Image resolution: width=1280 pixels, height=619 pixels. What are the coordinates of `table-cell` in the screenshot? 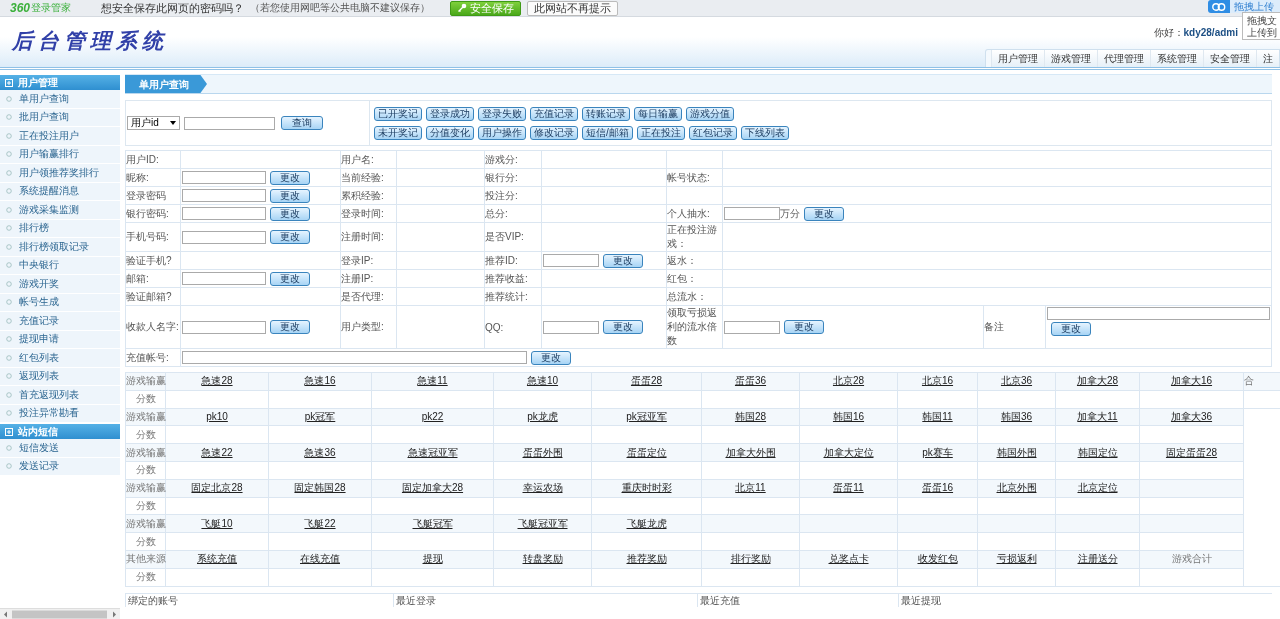 It's located at (695, 196).